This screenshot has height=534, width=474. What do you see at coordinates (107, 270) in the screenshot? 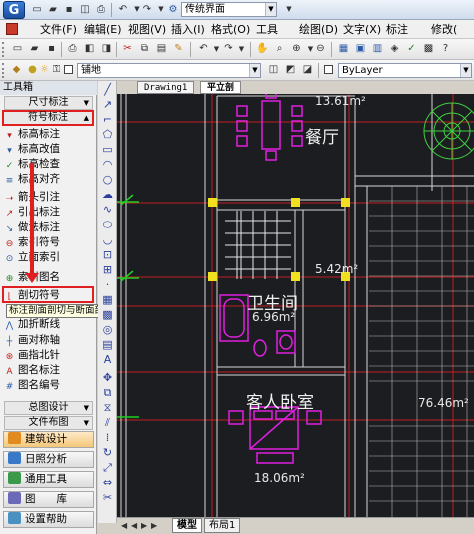
I see `make-block-icon: ⊞` at bounding box center [107, 270].